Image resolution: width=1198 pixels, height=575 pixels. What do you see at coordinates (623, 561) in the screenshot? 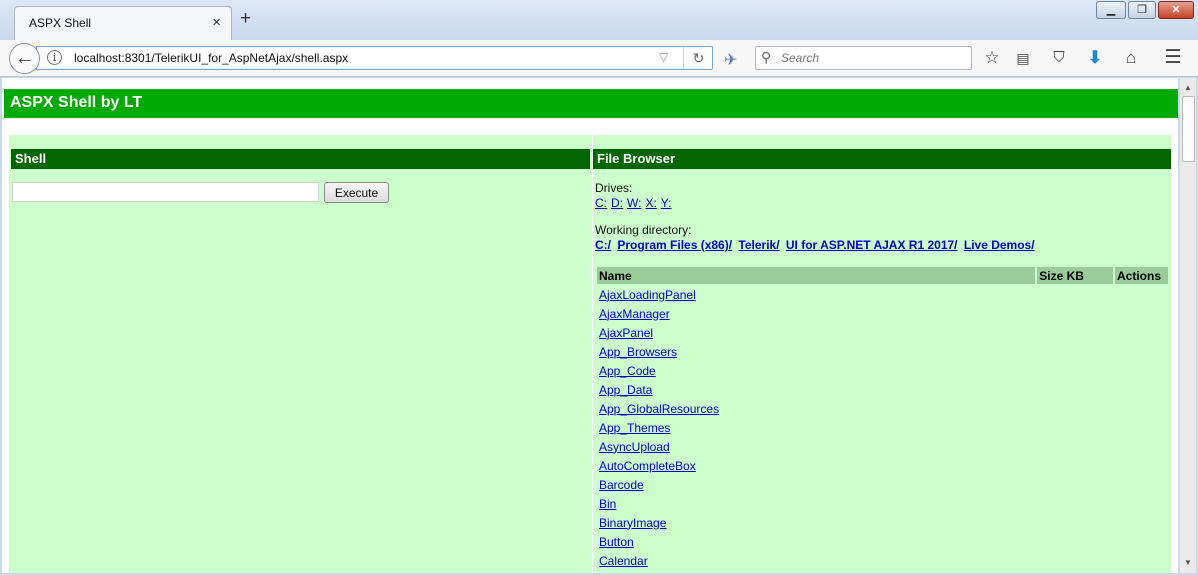
I see `folder-link: Calendar` at bounding box center [623, 561].